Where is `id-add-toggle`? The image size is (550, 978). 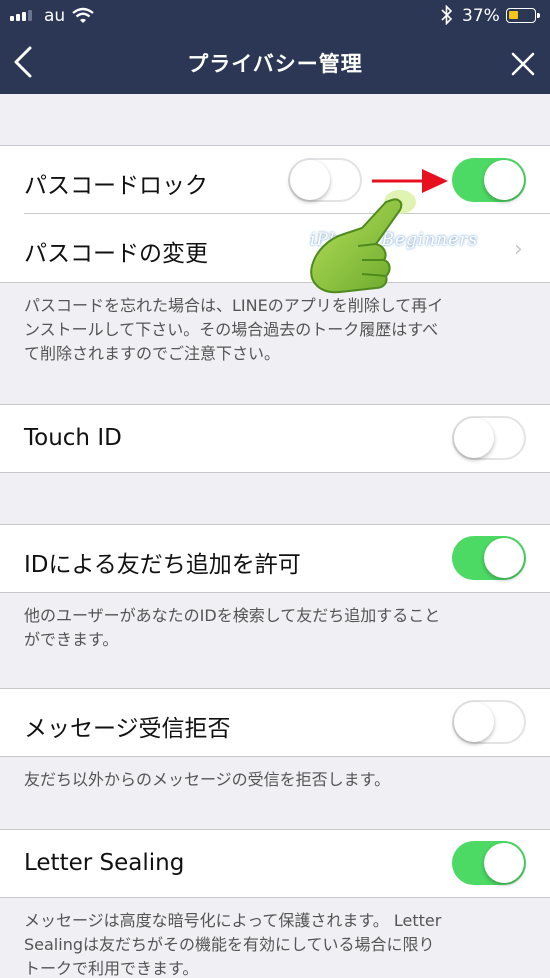
id-add-toggle is located at coordinates (489, 558).